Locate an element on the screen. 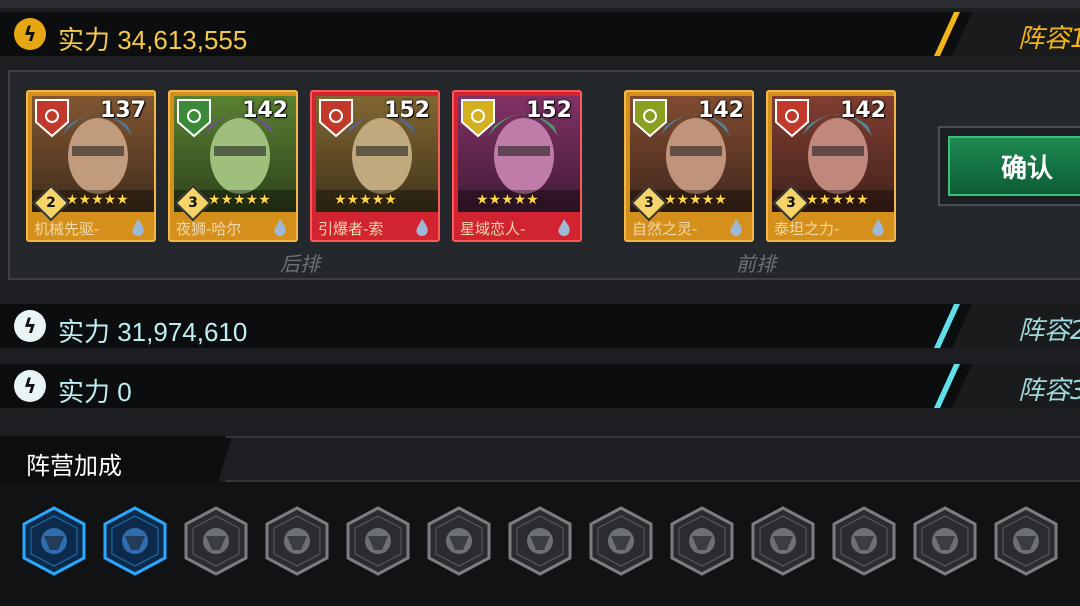 The image size is (1080, 606). spiral-icon is located at coordinates (864, 541).